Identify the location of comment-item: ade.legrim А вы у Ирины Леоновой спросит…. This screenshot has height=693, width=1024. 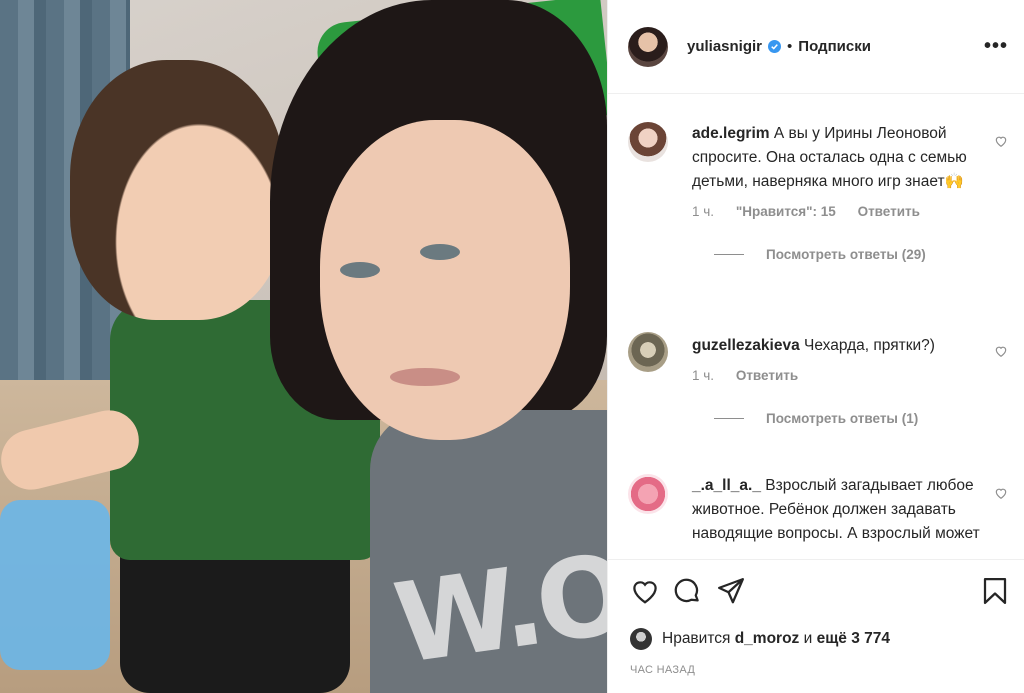
(818, 192).